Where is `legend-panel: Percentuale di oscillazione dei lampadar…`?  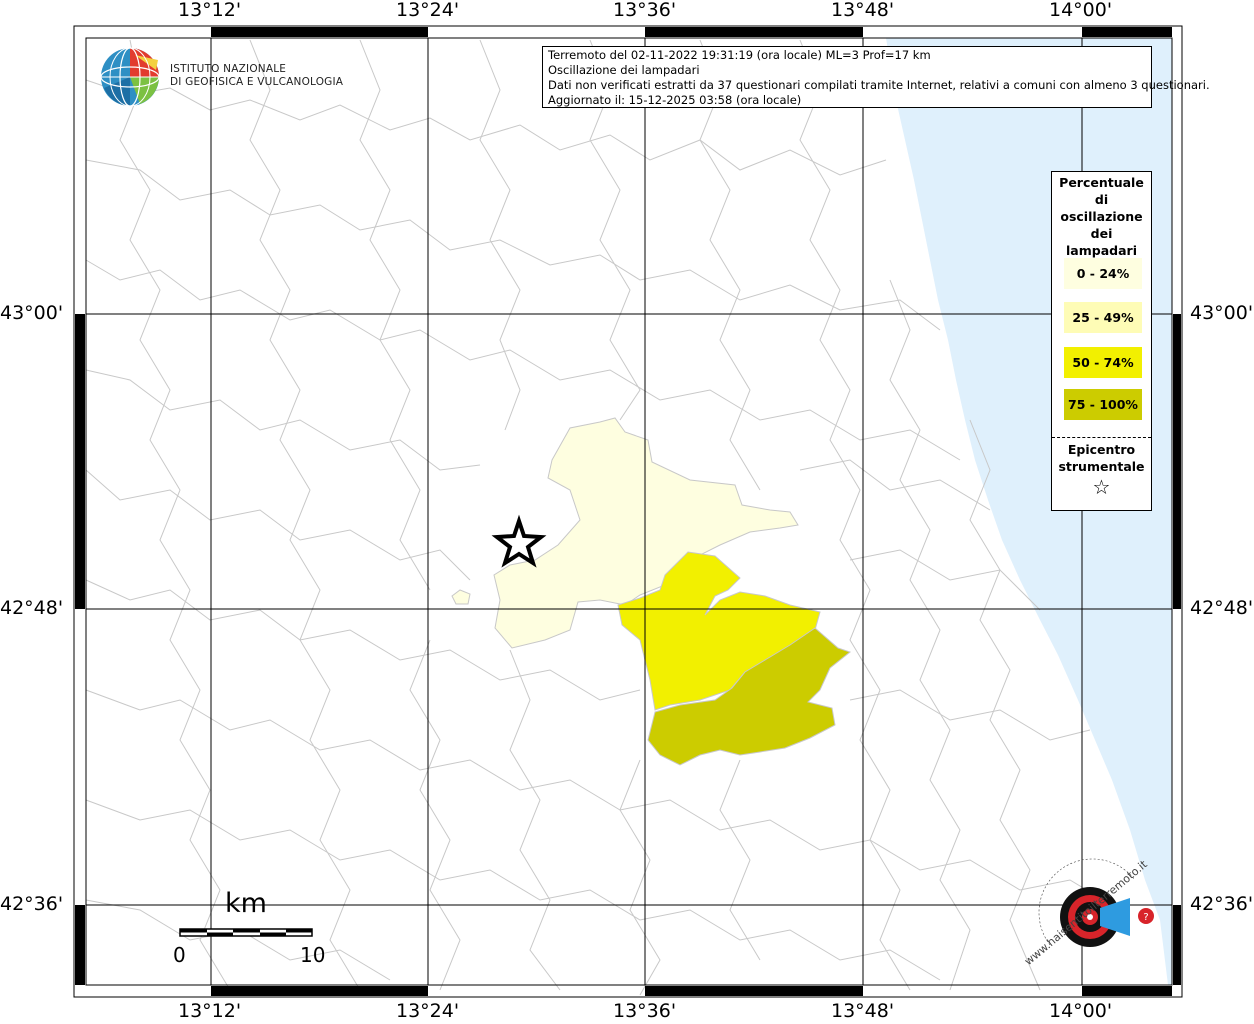
legend-panel: Percentuale di oscillazione dei lampadar… is located at coordinates (1101, 341).